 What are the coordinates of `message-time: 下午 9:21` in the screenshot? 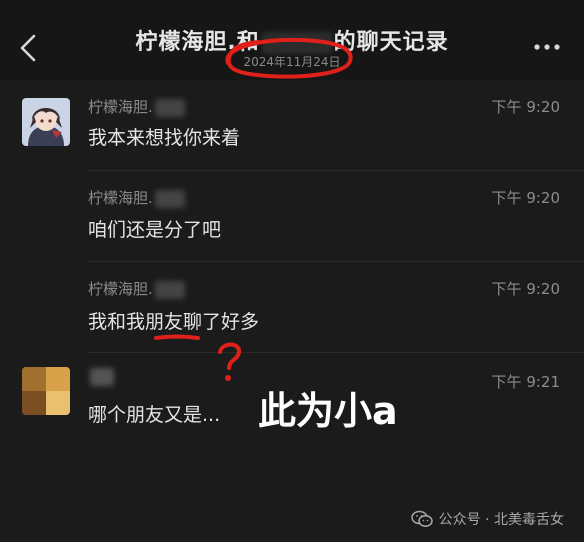 It's located at (525, 382).